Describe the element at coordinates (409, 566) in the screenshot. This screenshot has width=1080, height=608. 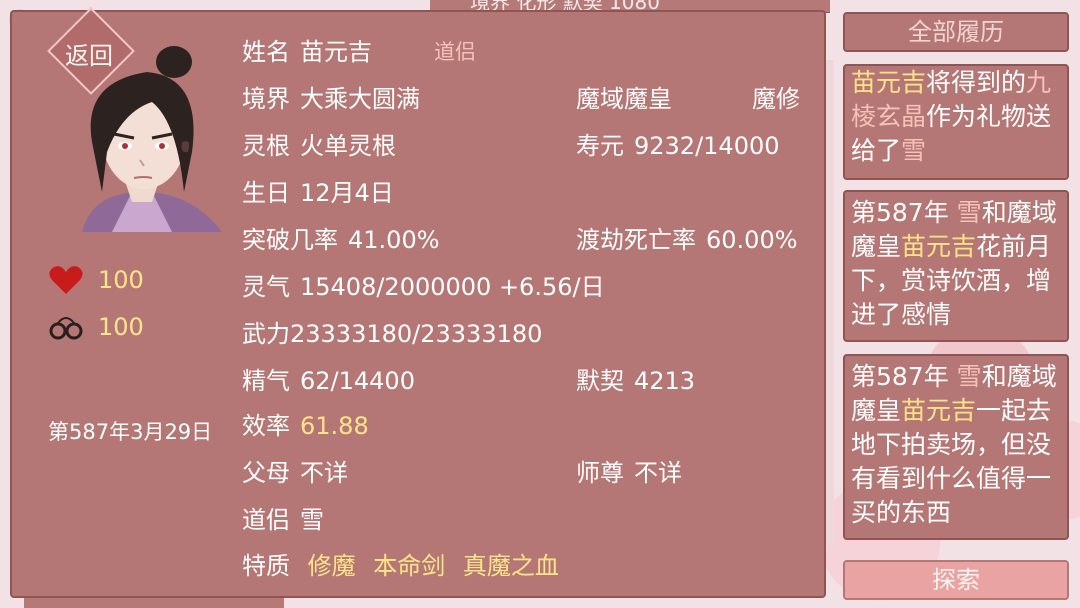
I see `trait-item: 本命剑` at that location.